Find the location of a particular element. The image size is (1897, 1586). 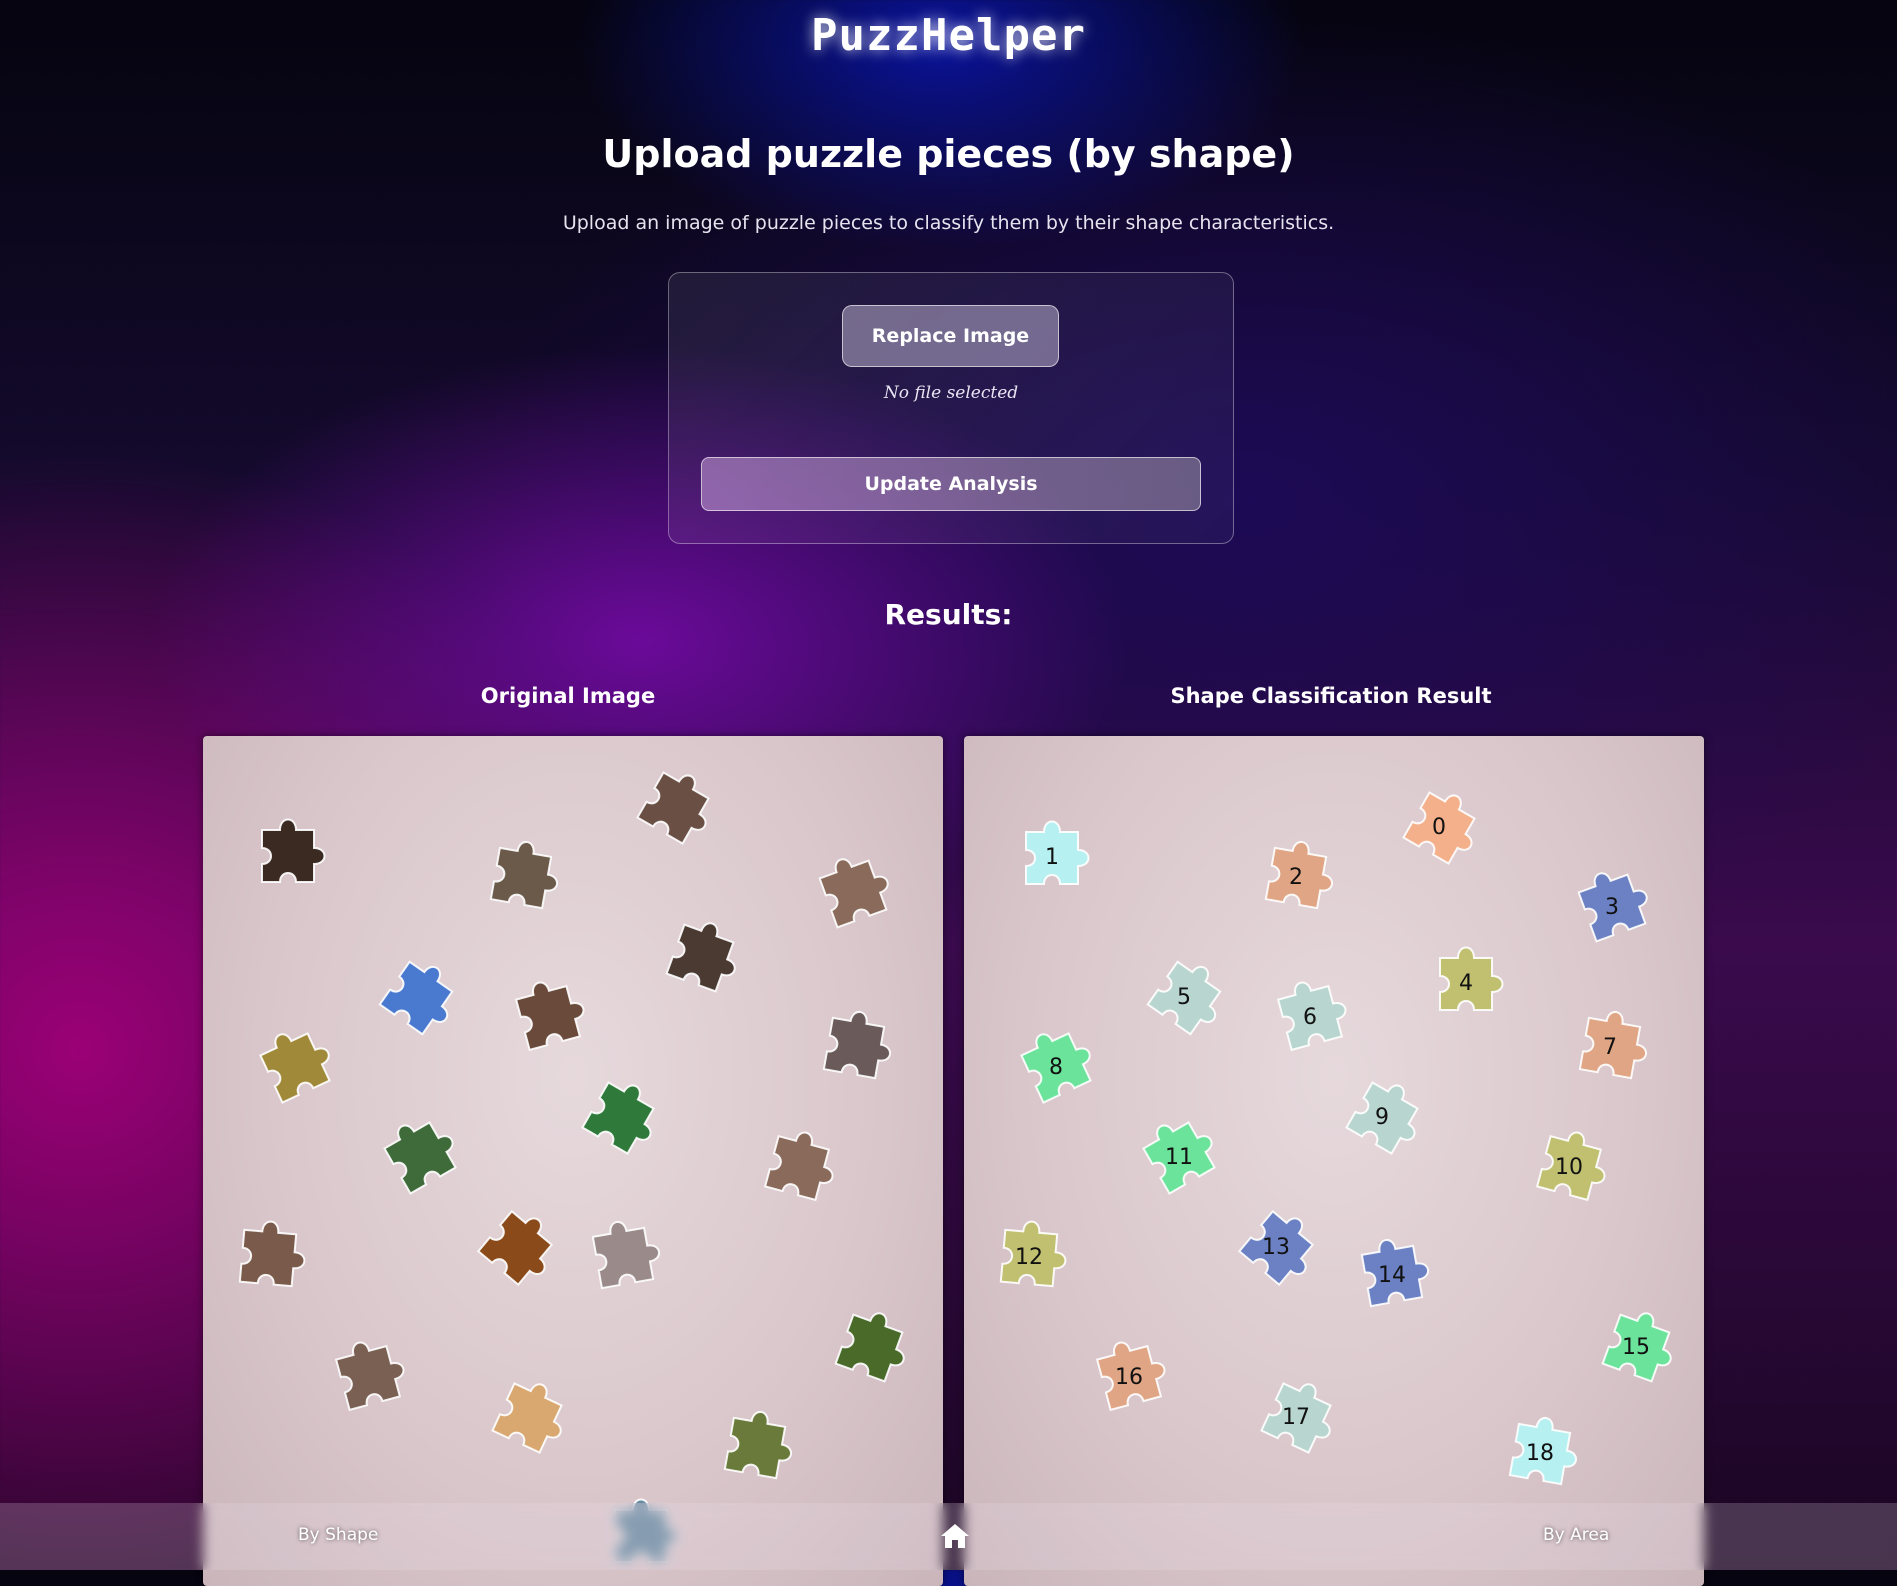

page-title: Upload puzzle pieces (by shape) is located at coordinates (948, 154).